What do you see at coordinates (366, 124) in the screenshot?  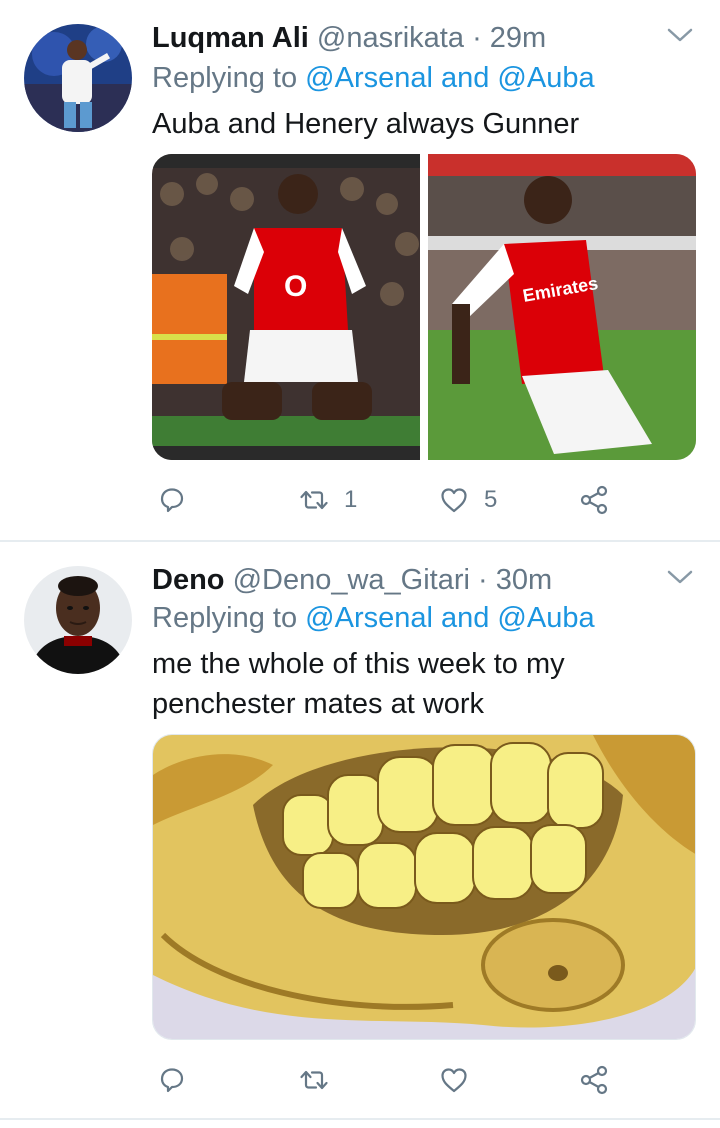 I see `tweet-text: Auba and Henery always Gunner` at bounding box center [366, 124].